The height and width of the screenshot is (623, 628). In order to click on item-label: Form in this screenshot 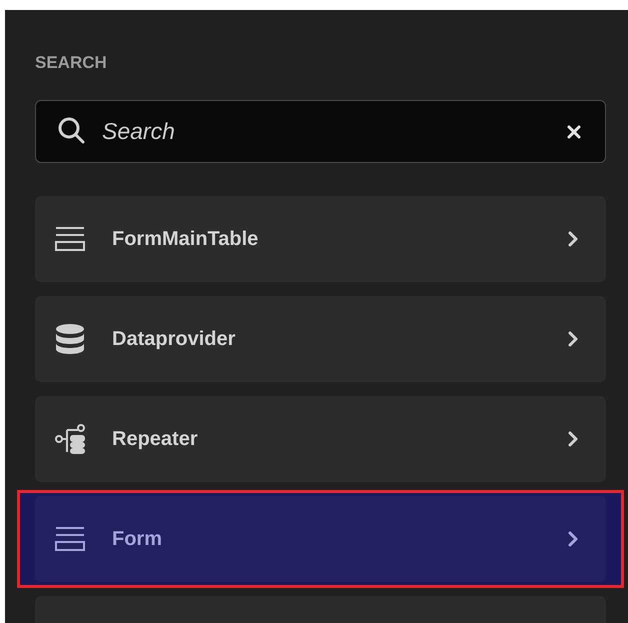, I will do `click(137, 539)`.